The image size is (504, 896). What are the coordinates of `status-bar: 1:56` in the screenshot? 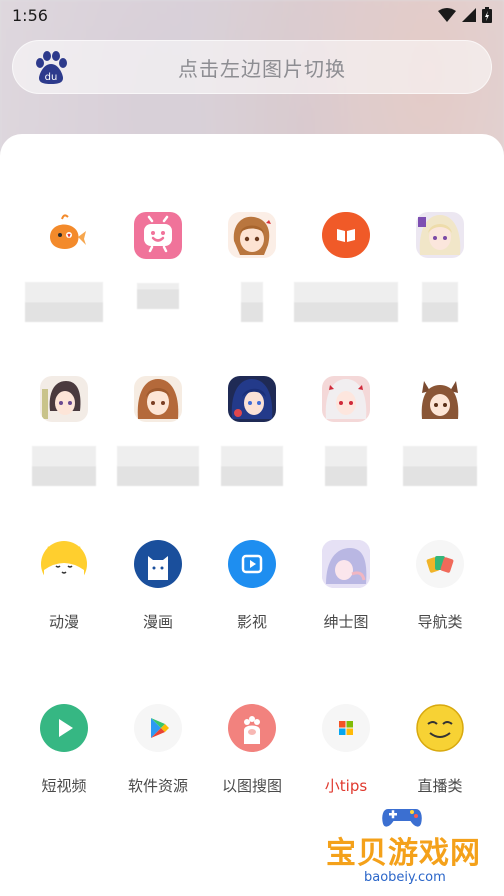 It's located at (252, 15).